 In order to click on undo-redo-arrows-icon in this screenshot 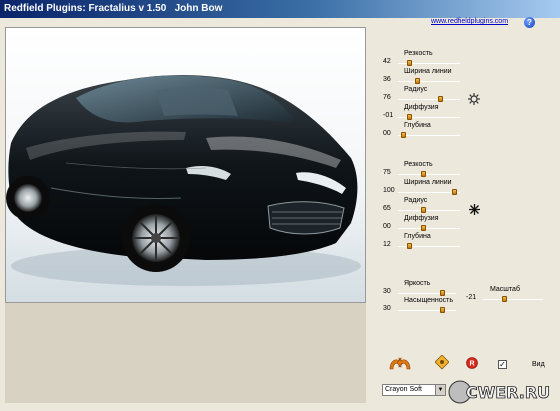, I will do `click(400, 363)`.